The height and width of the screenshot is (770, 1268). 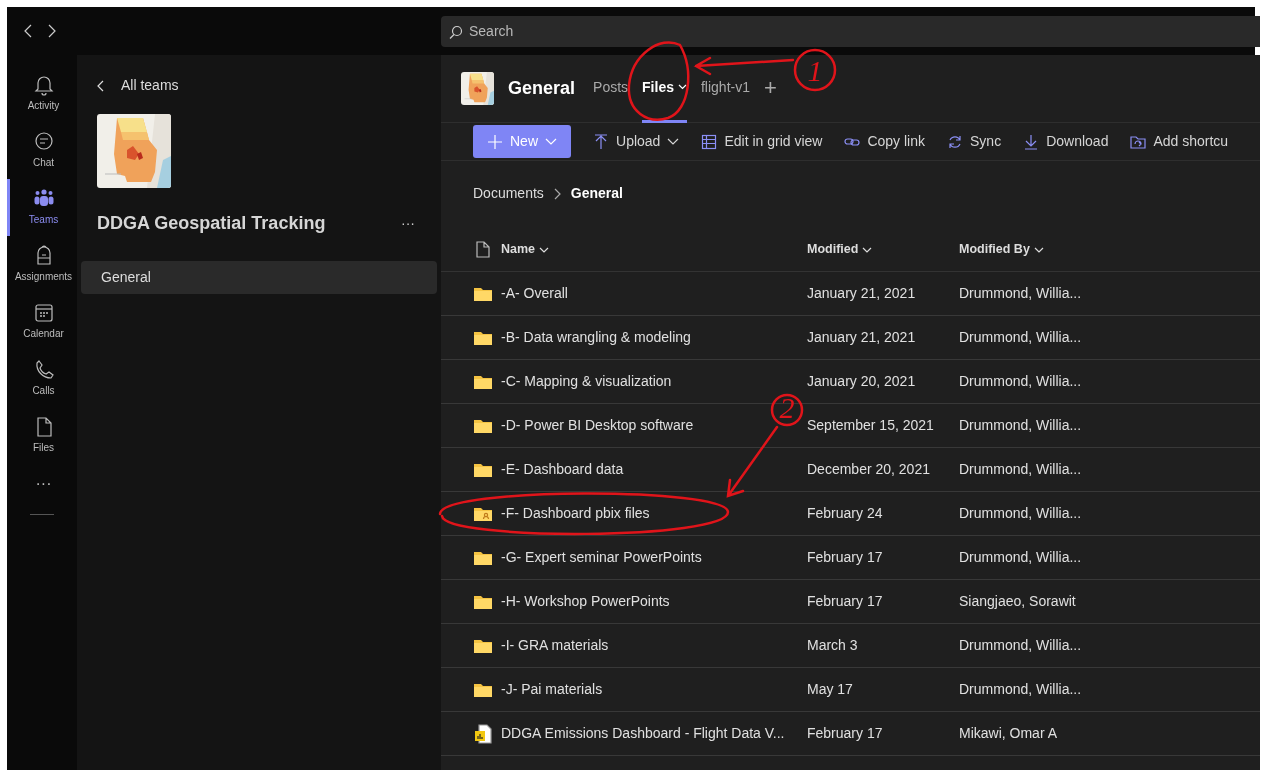 What do you see at coordinates (138, 85) in the screenshot?
I see `all-teams-link: All teams` at bounding box center [138, 85].